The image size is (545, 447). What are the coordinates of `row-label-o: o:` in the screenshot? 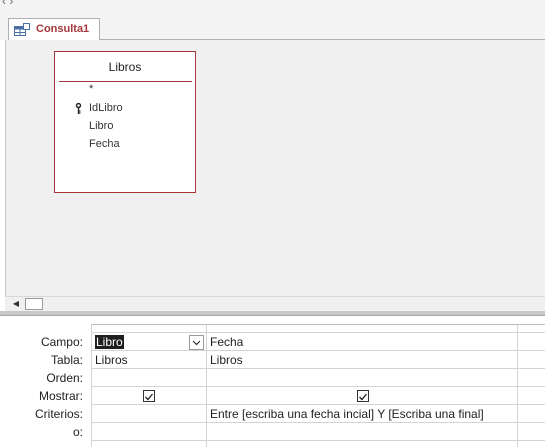 It's located at (77, 432).